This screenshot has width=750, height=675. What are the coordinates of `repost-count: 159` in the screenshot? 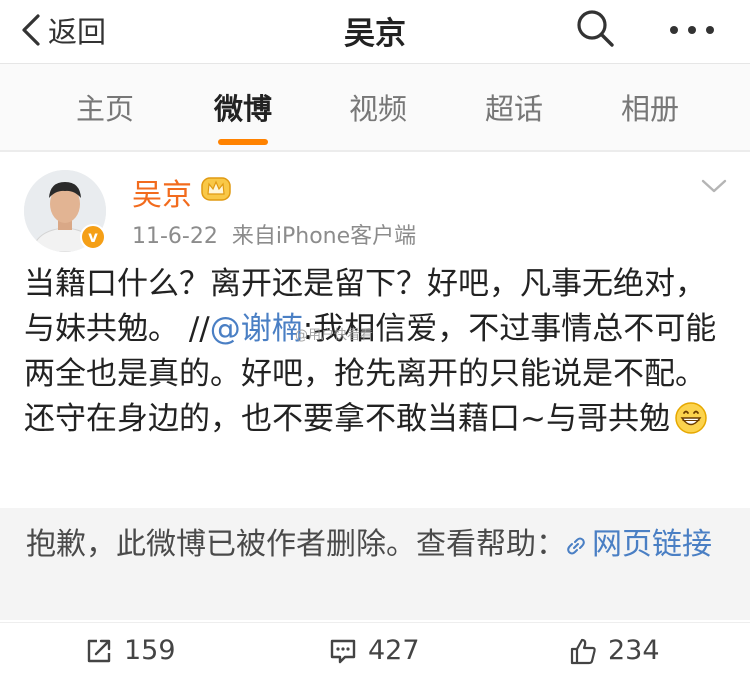 It's located at (150, 650).